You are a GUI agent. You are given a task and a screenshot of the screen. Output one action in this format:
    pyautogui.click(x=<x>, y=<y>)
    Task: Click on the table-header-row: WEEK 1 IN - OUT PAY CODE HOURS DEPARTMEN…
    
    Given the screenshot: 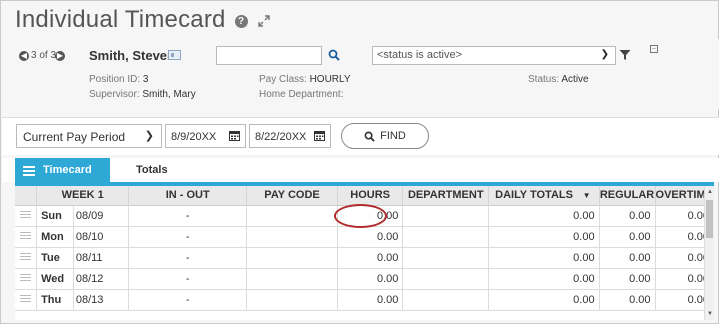 What is the action you would take?
    pyautogui.click(x=364, y=196)
    